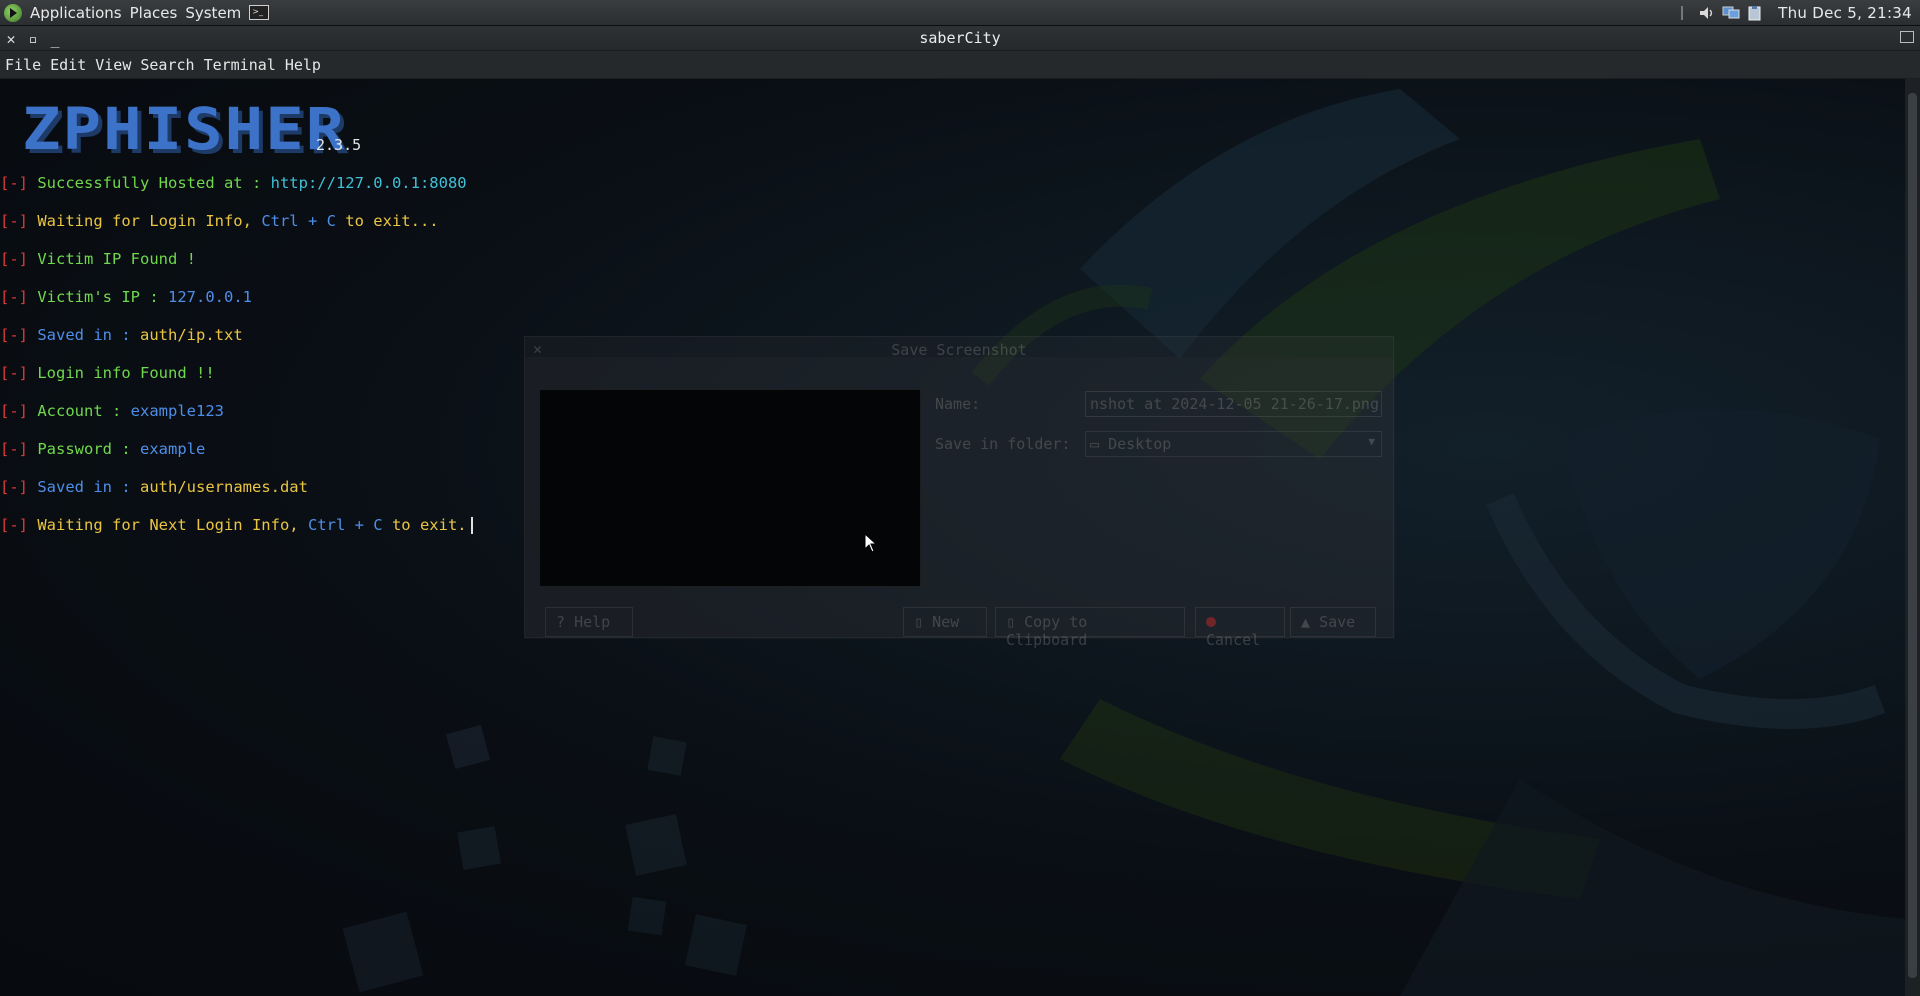 This screenshot has width=1920, height=996. I want to click on clipboard-icon, so click(1755, 13).